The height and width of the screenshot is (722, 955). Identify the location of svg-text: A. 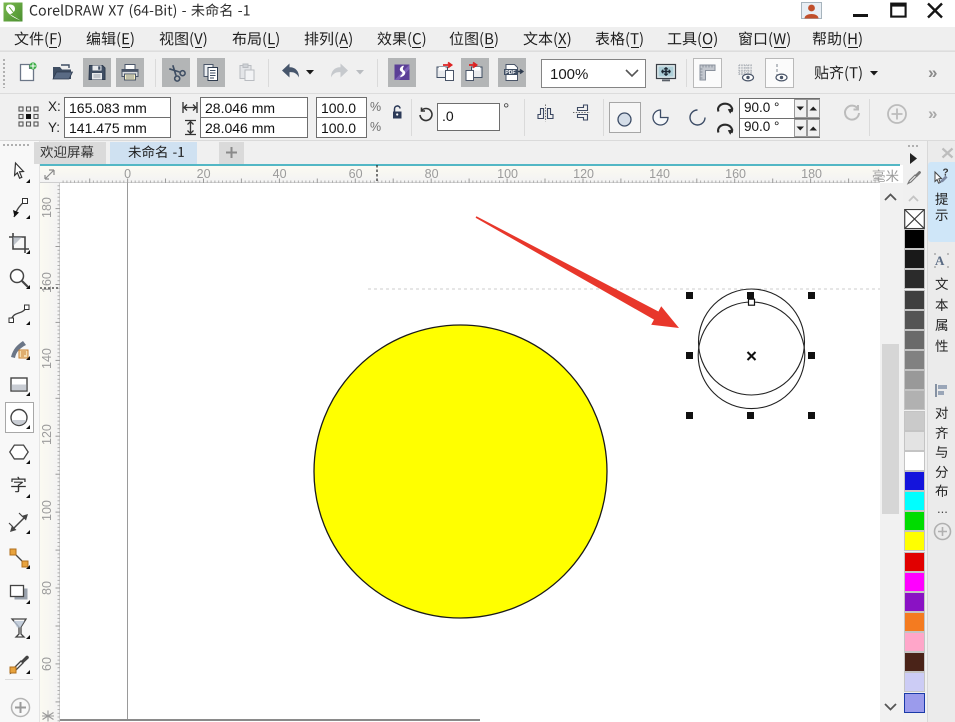
(940, 260).